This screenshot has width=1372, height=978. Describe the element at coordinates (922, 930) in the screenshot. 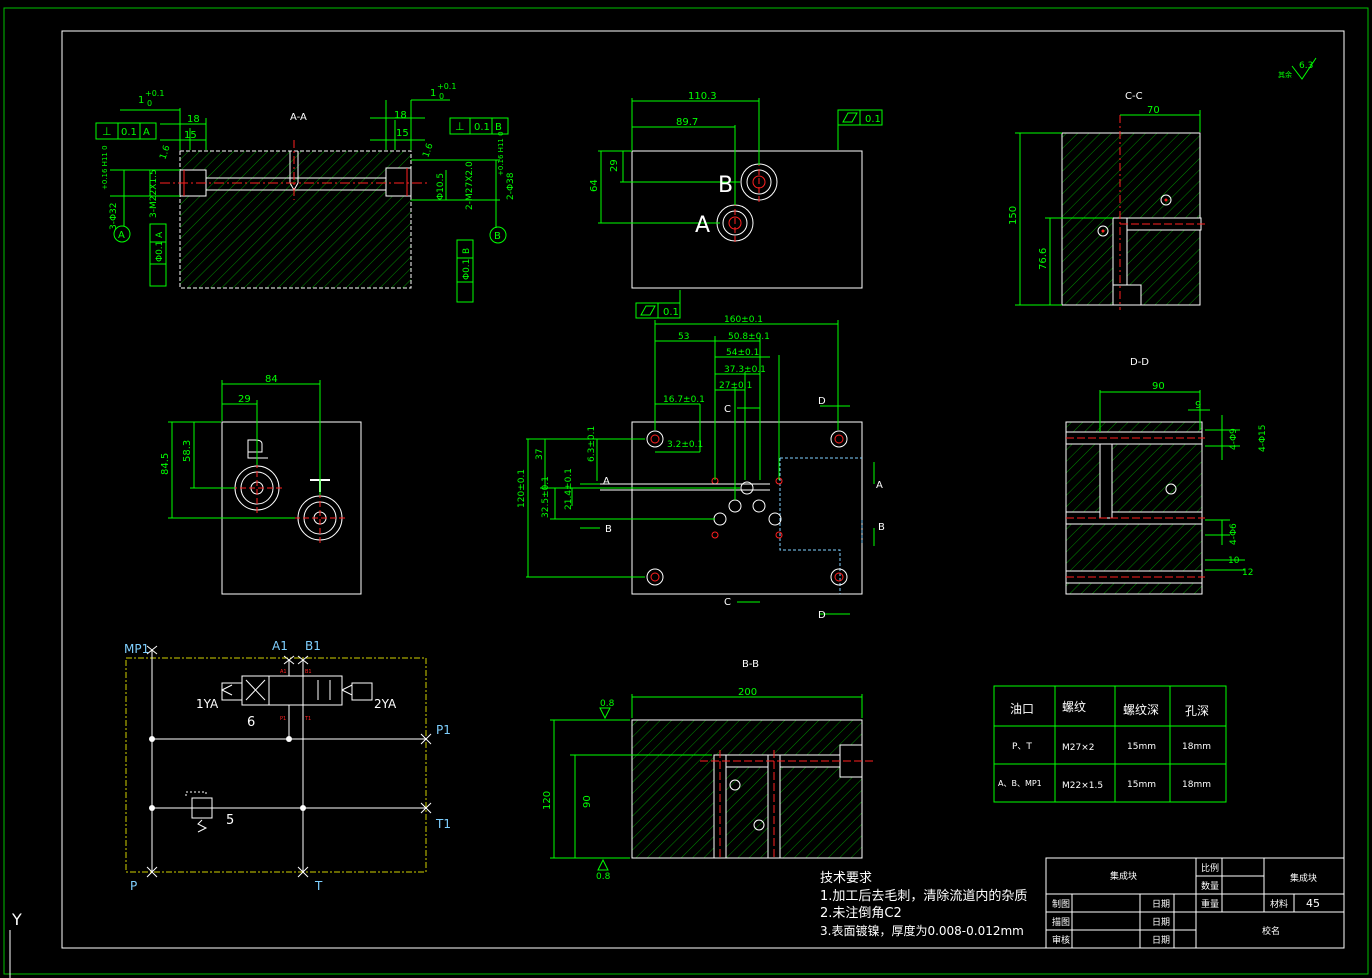

I see `svg-text: 3.表面镀镍，厚度为0.008-0.012mm` at that location.